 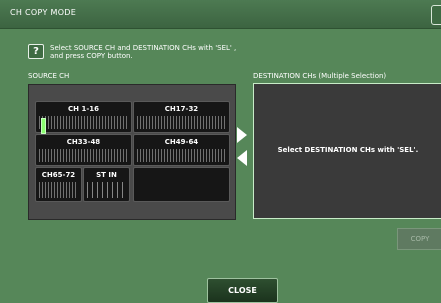 What do you see at coordinates (242, 158) in the screenshot?
I see `arrow-left-icon` at bounding box center [242, 158].